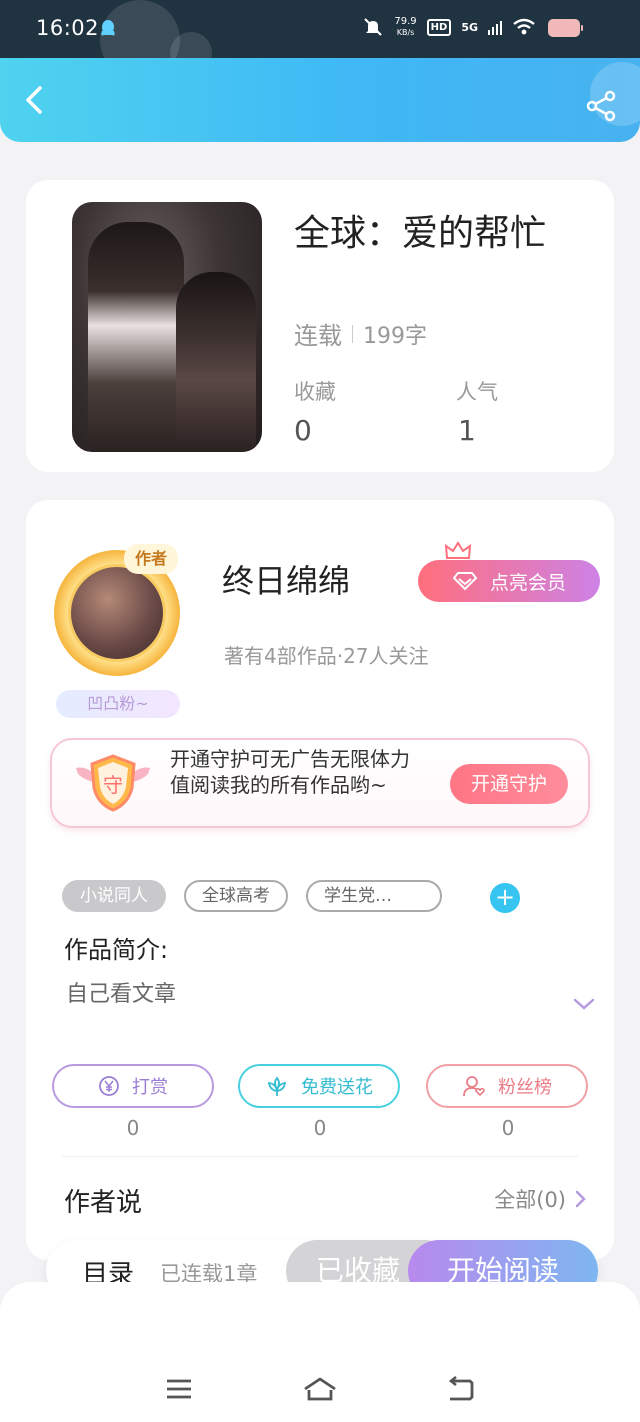 The image size is (640, 1422). Describe the element at coordinates (461, 1389) in the screenshot. I see `back-nav-icon` at that location.